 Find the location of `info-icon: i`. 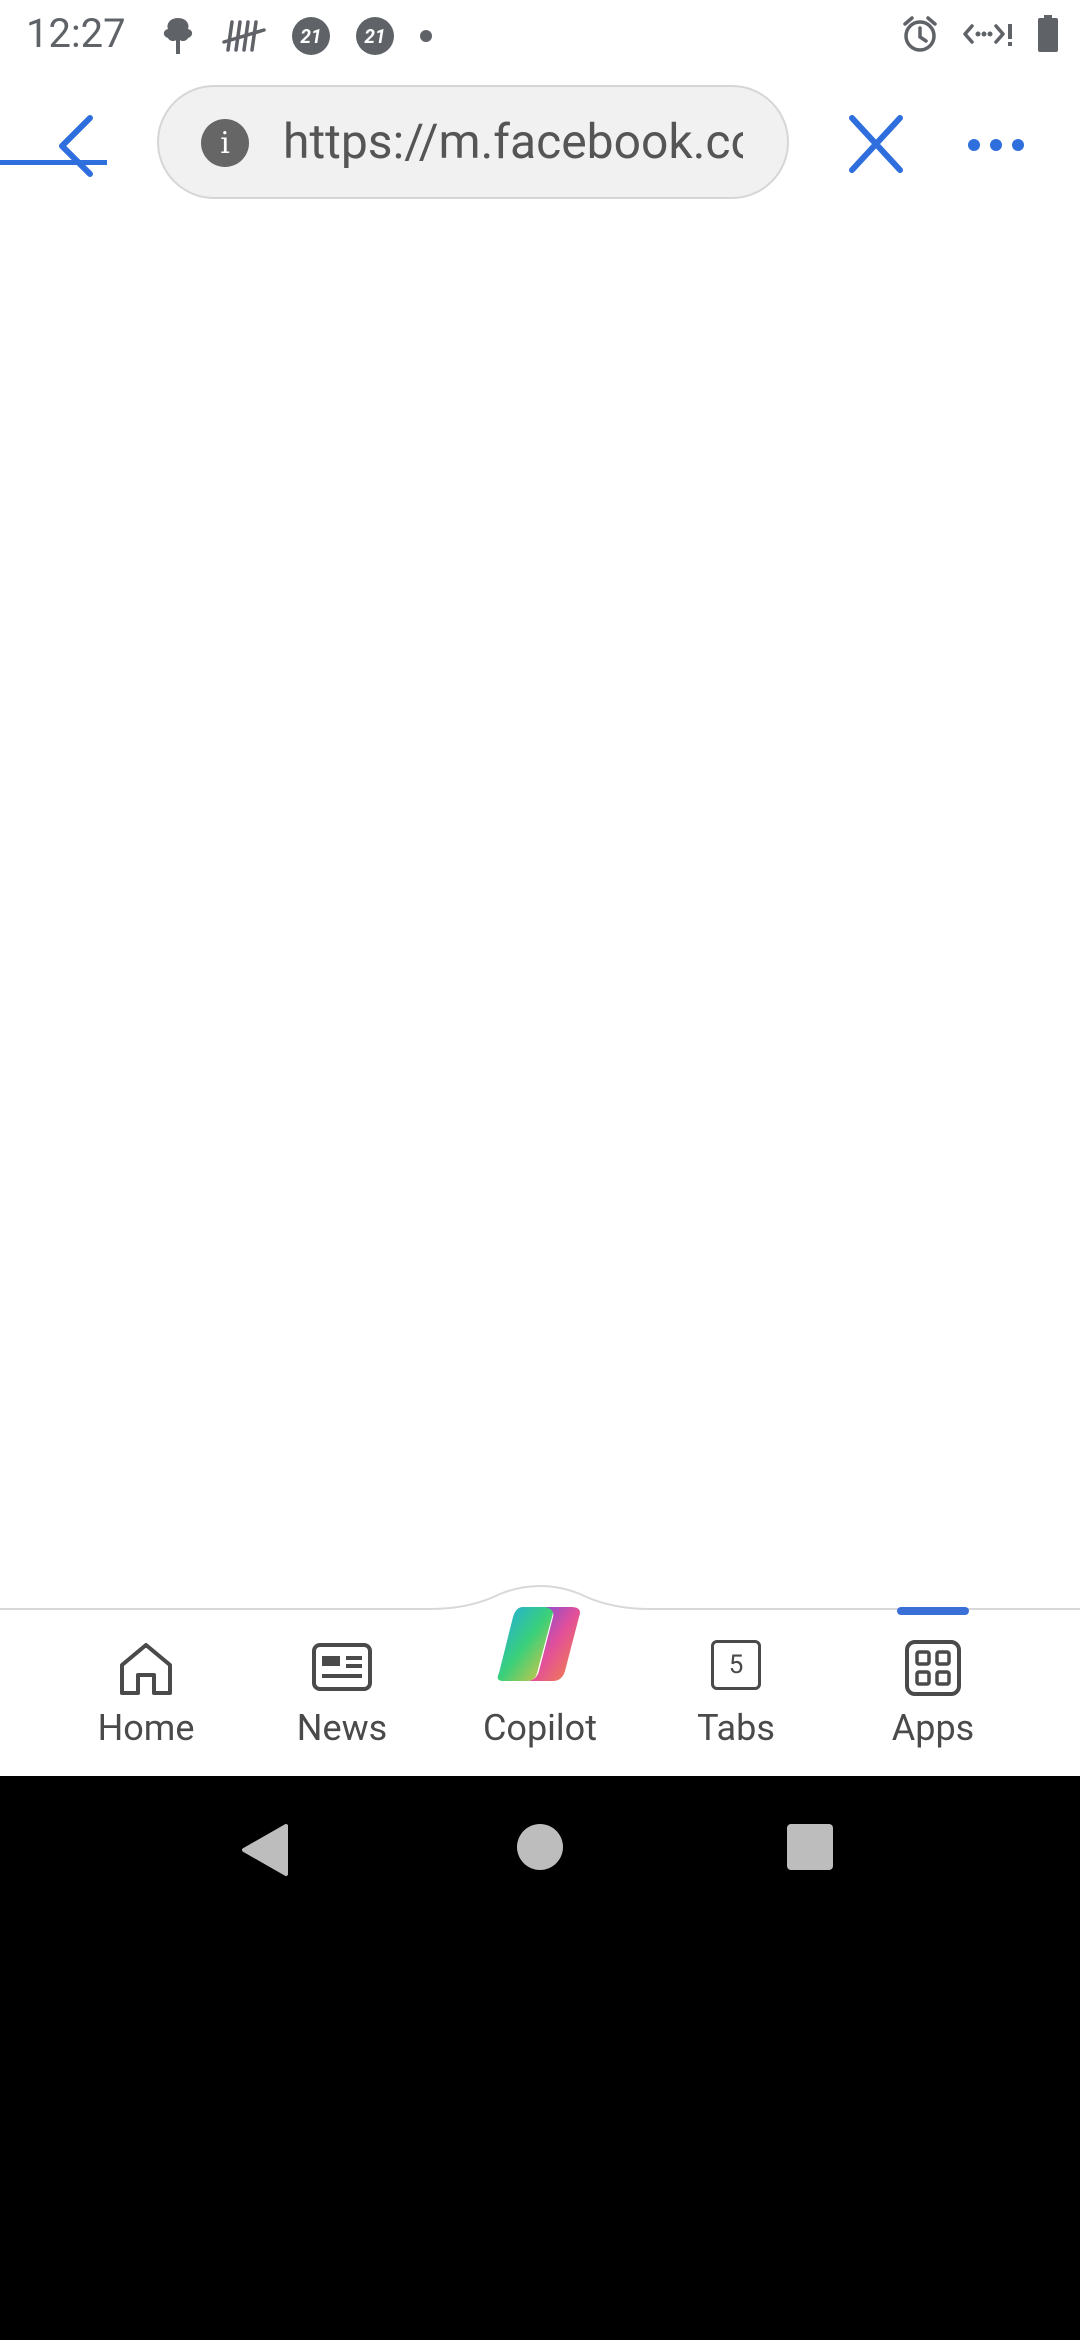

info-icon: i is located at coordinates (225, 143).